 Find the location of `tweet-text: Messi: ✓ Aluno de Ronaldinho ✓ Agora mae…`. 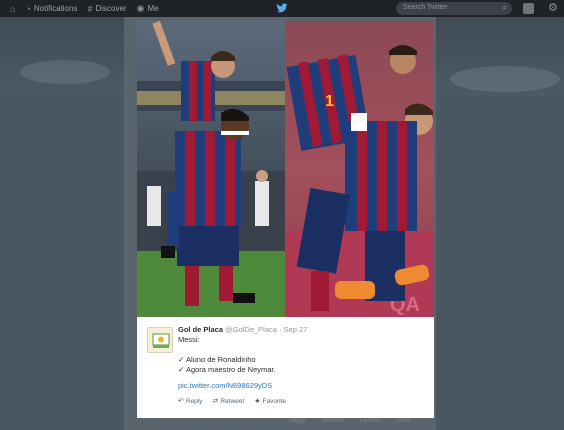

tweet-text: Messi: ✓ Aluno de Ronaldinho ✓ Agora mae… is located at coordinates (300, 355).